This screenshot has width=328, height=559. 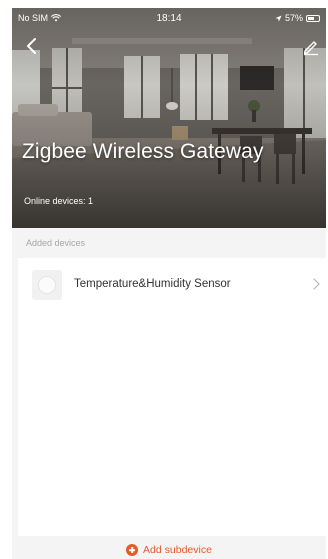 What do you see at coordinates (132, 550) in the screenshot?
I see `plus-circle-icon` at bounding box center [132, 550].